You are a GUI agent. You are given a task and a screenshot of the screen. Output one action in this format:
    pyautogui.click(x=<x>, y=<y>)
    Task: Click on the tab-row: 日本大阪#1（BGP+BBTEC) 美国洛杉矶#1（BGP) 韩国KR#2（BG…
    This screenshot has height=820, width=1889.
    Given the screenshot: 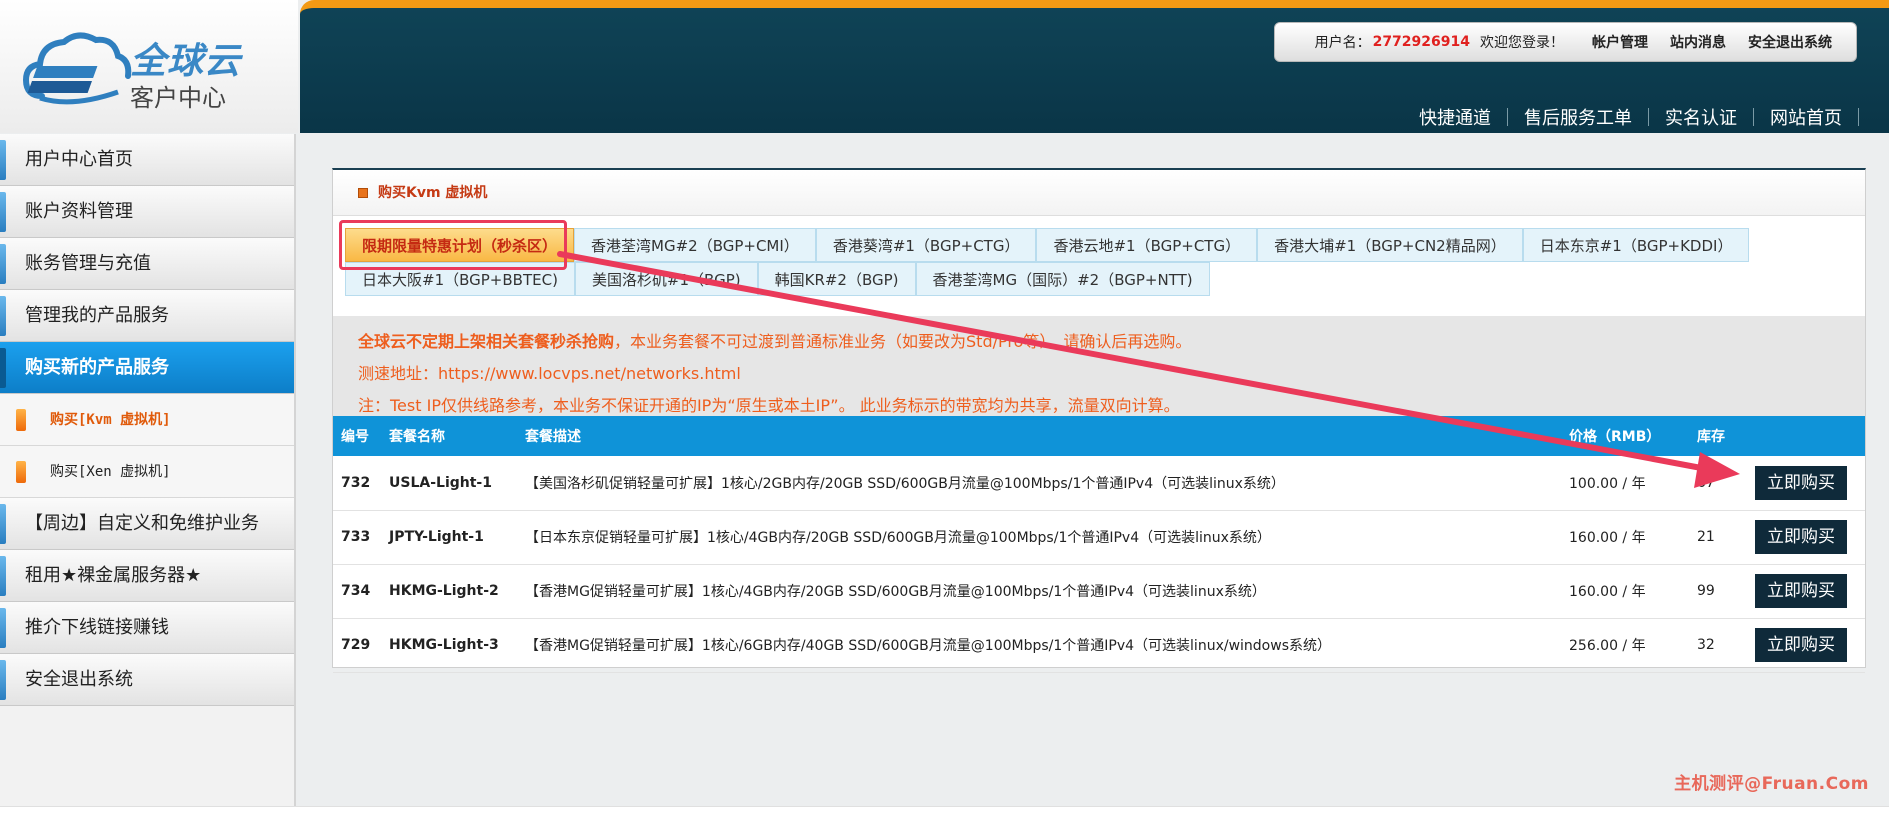 What is the action you would take?
    pyautogui.click(x=1105, y=279)
    